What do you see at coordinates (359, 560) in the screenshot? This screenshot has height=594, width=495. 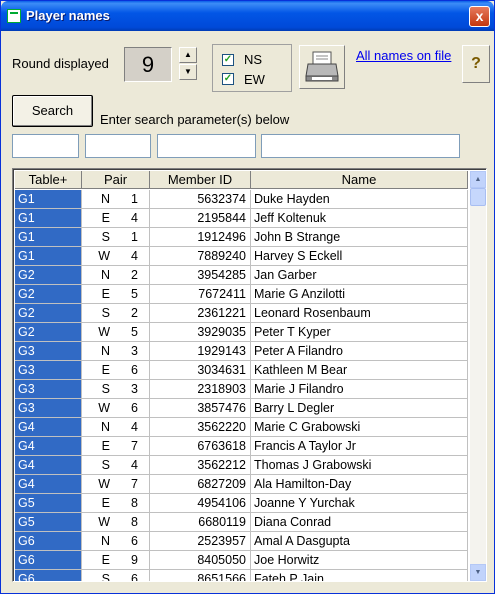 I see `cell-name: Joe Horwitz` at bounding box center [359, 560].